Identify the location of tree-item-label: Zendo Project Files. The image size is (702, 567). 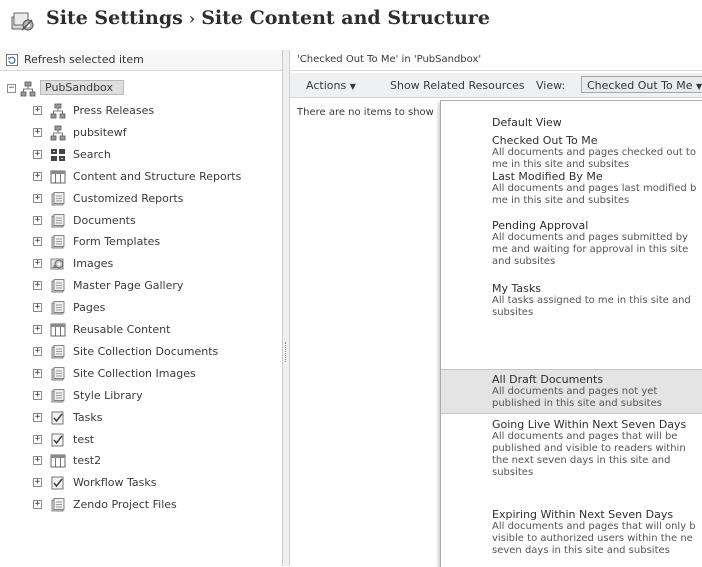
(125, 505).